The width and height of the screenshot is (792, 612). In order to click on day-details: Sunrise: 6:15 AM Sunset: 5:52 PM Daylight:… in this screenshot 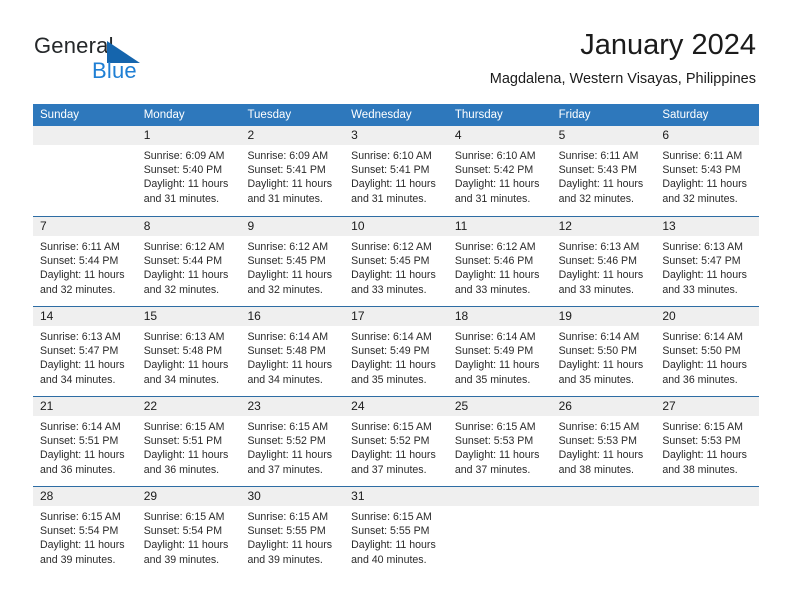, I will do `click(292, 446)`.